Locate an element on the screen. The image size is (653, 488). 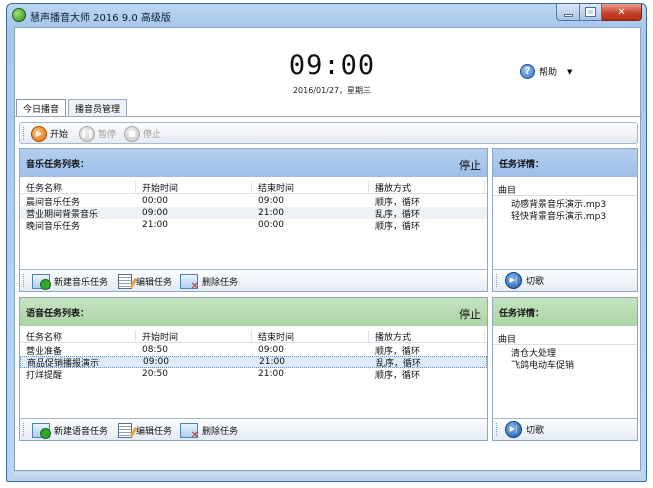
close-button: ✕ is located at coordinates (622, 12).